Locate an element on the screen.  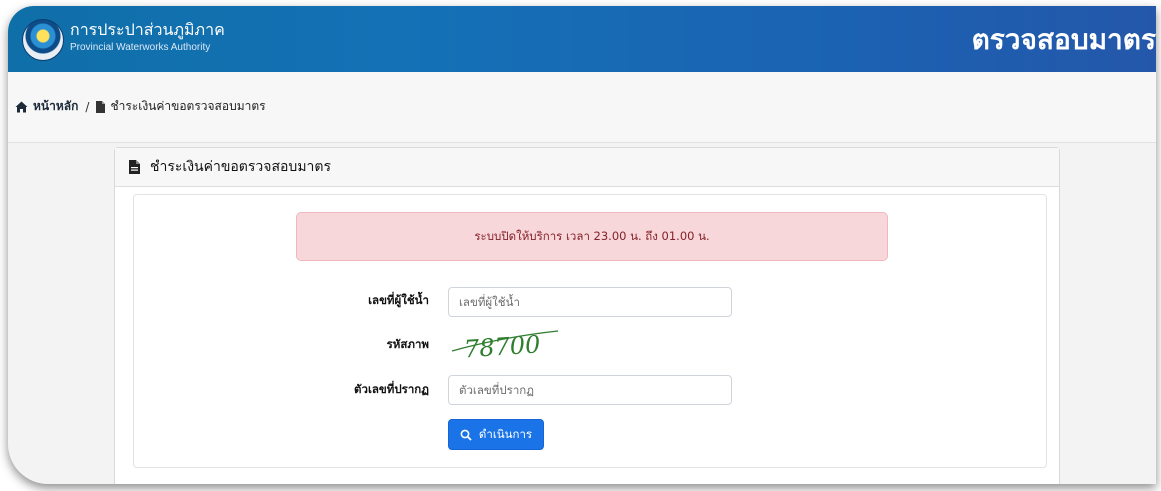
captcha-text: 78700 is located at coordinates (502, 346).